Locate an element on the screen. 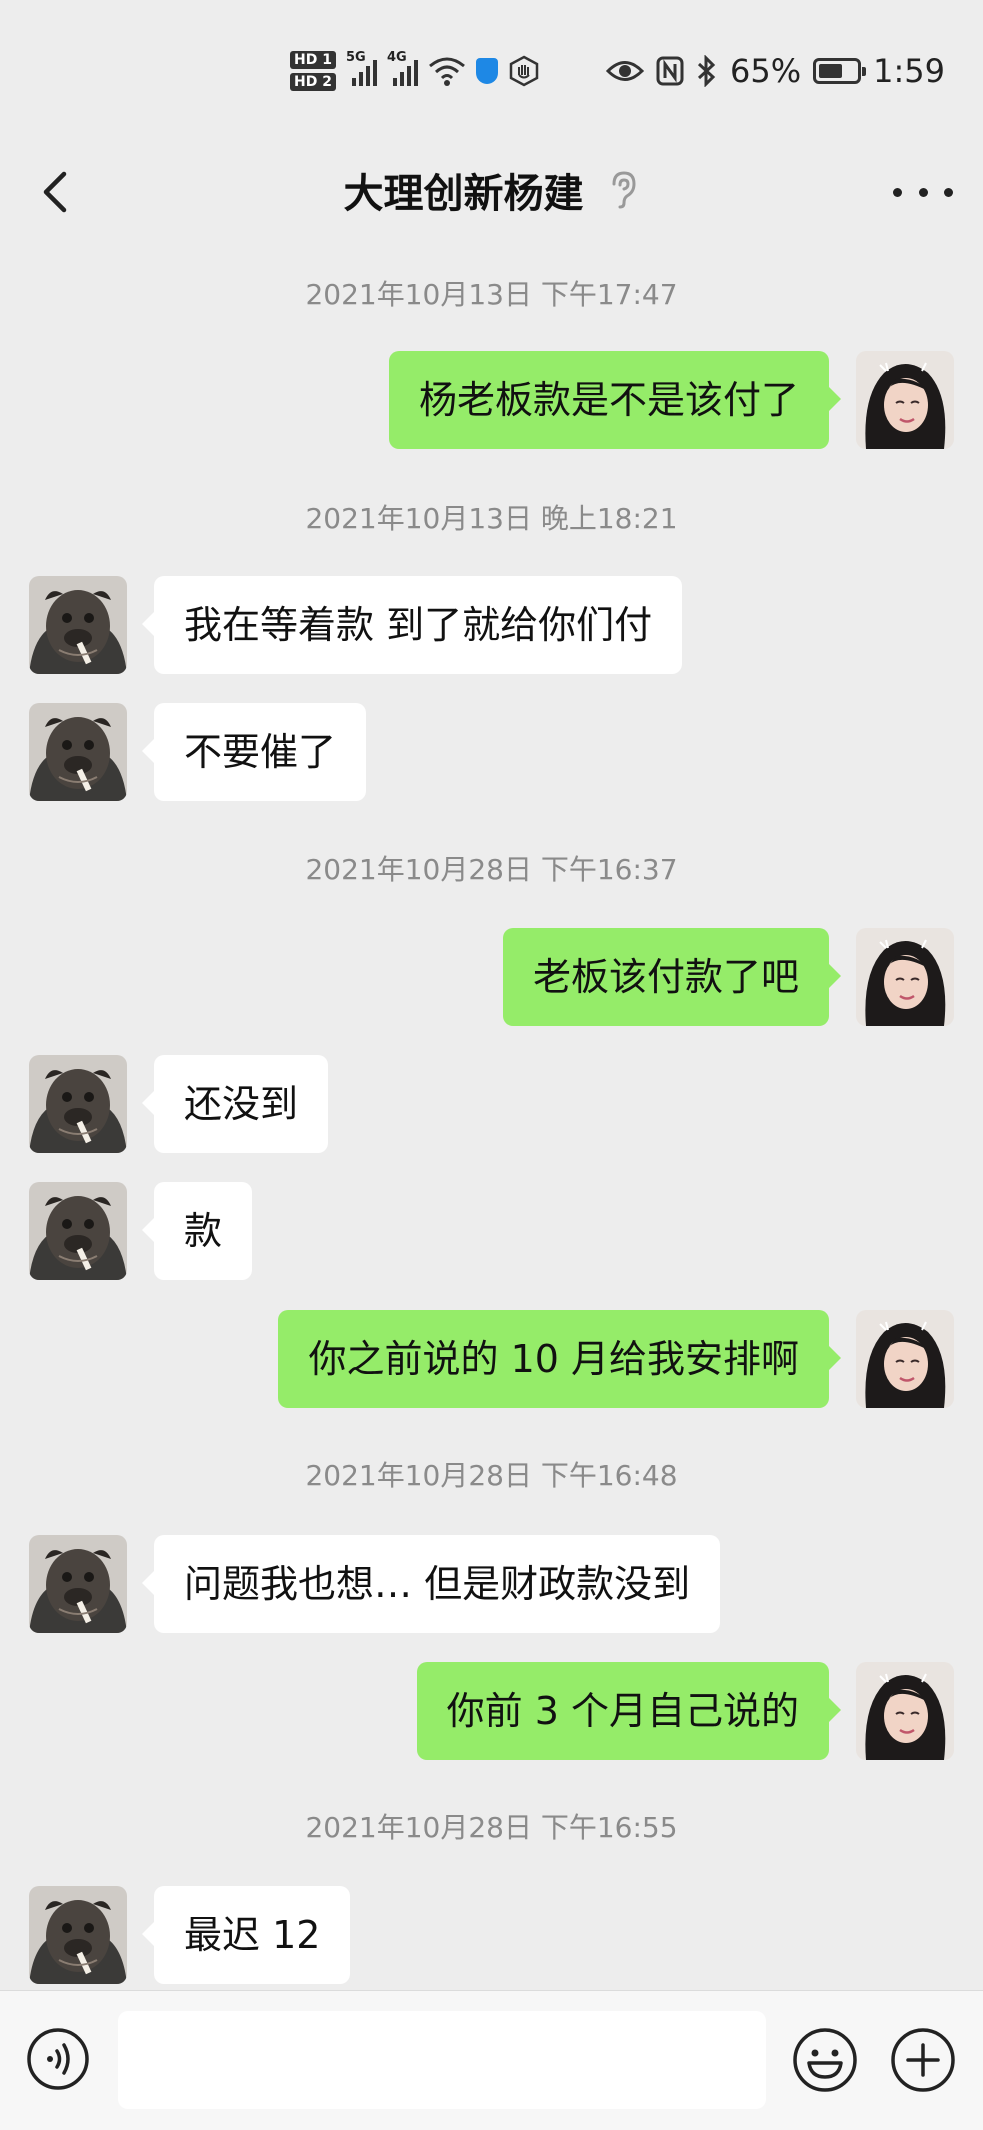 The width and height of the screenshot is (983, 2130). received-bubble: 款 is located at coordinates (197, 1231).